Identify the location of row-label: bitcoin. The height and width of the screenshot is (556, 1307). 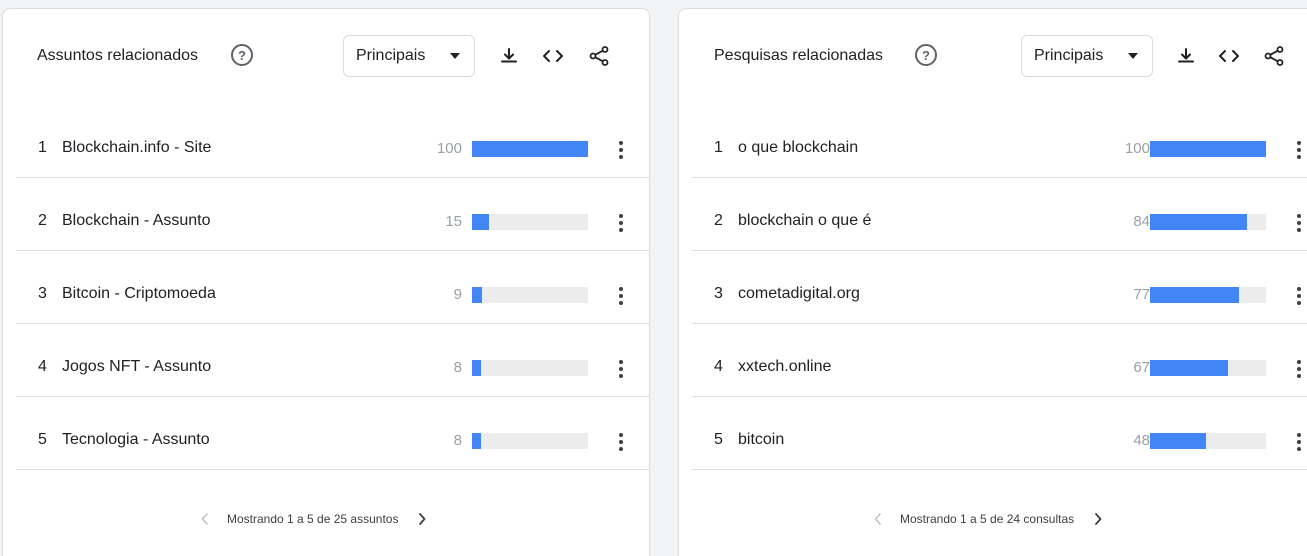
(761, 440).